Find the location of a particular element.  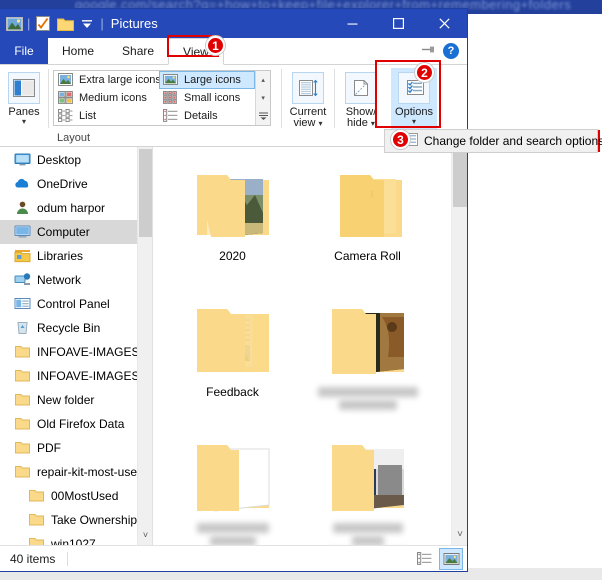

tab-share: Share is located at coordinates (138, 51).